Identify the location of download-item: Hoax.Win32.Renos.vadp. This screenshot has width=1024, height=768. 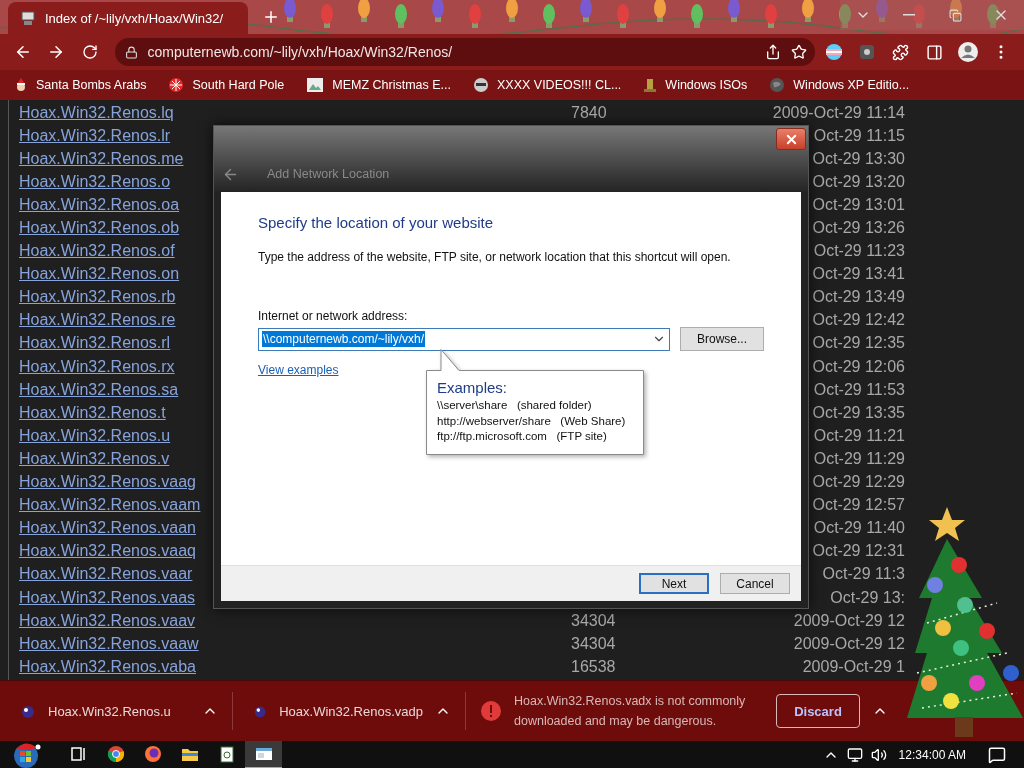
(349, 711).